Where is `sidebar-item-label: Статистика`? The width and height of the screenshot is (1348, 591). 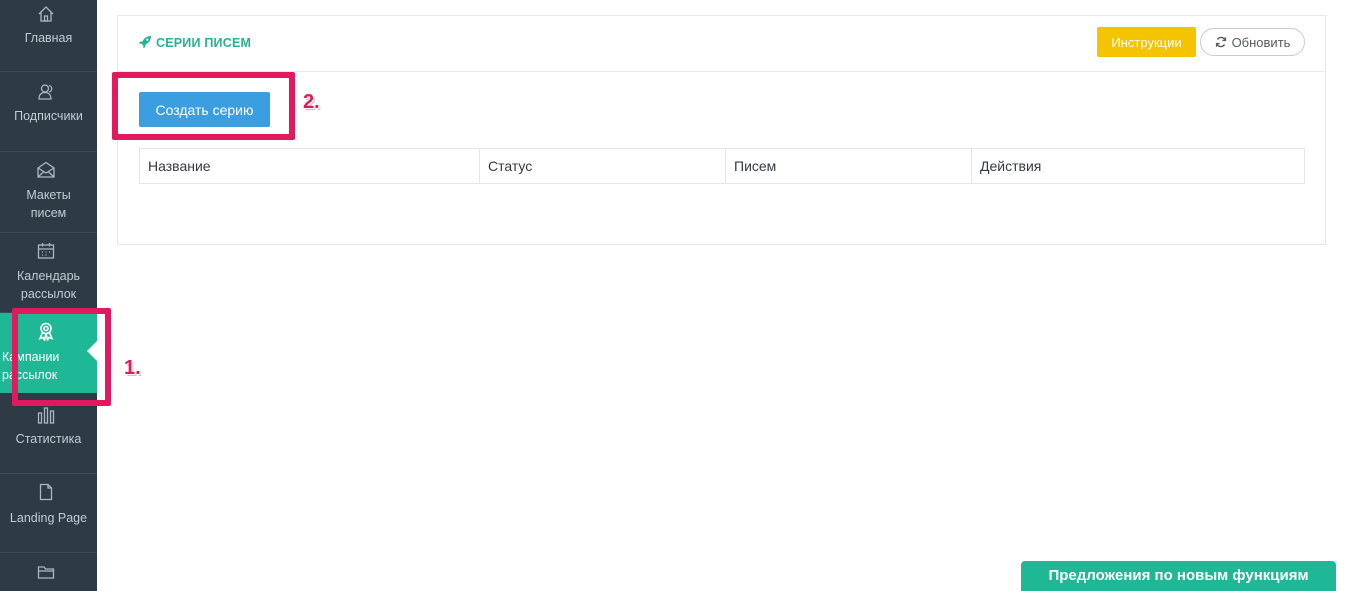 sidebar-item-label: Статистика is located at coordinates (48, 439).